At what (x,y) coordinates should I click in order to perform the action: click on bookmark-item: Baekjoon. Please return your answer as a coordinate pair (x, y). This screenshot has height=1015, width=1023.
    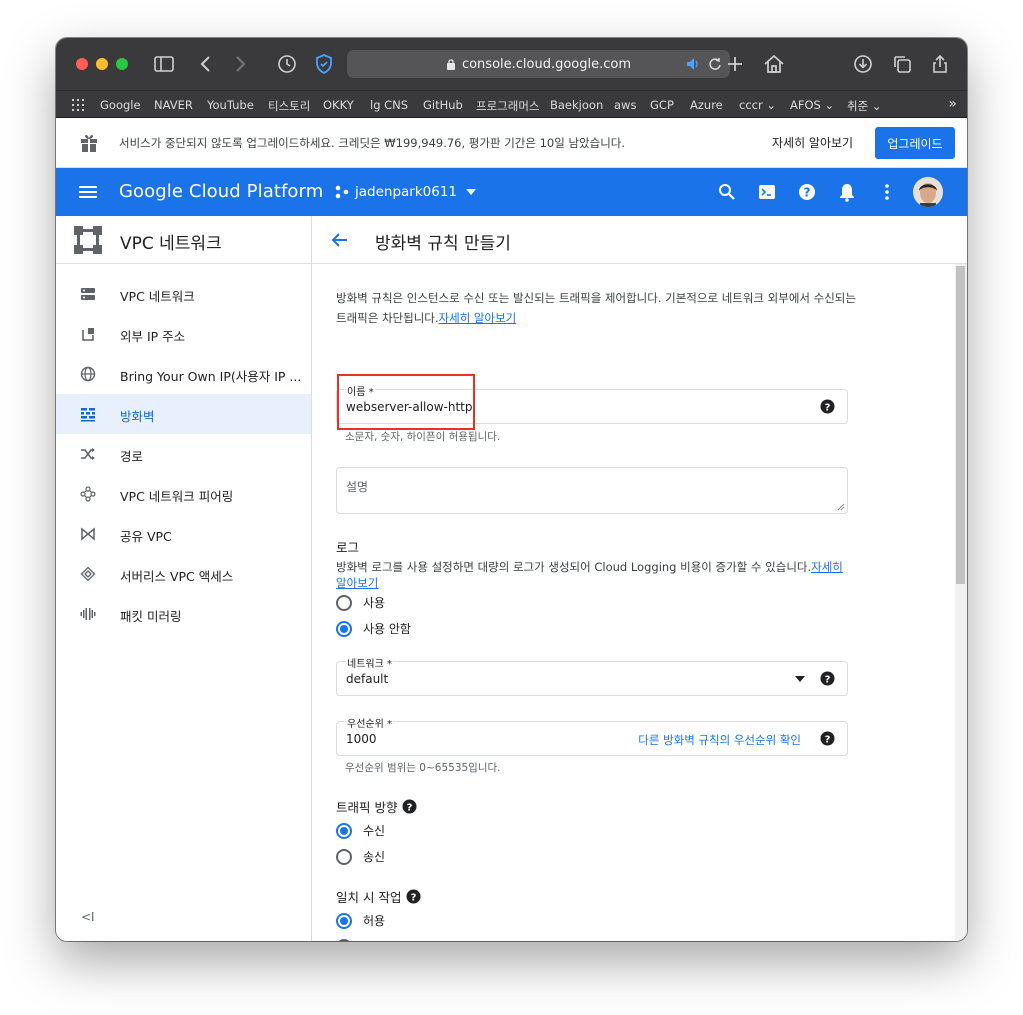
    Looking at the image, I should click on (576, 105).